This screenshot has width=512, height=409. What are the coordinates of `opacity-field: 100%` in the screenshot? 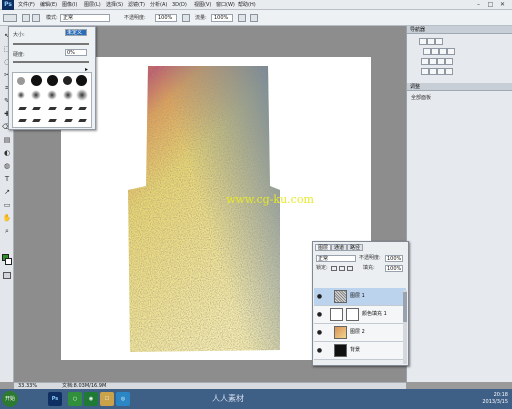 It's located at (166, 18).